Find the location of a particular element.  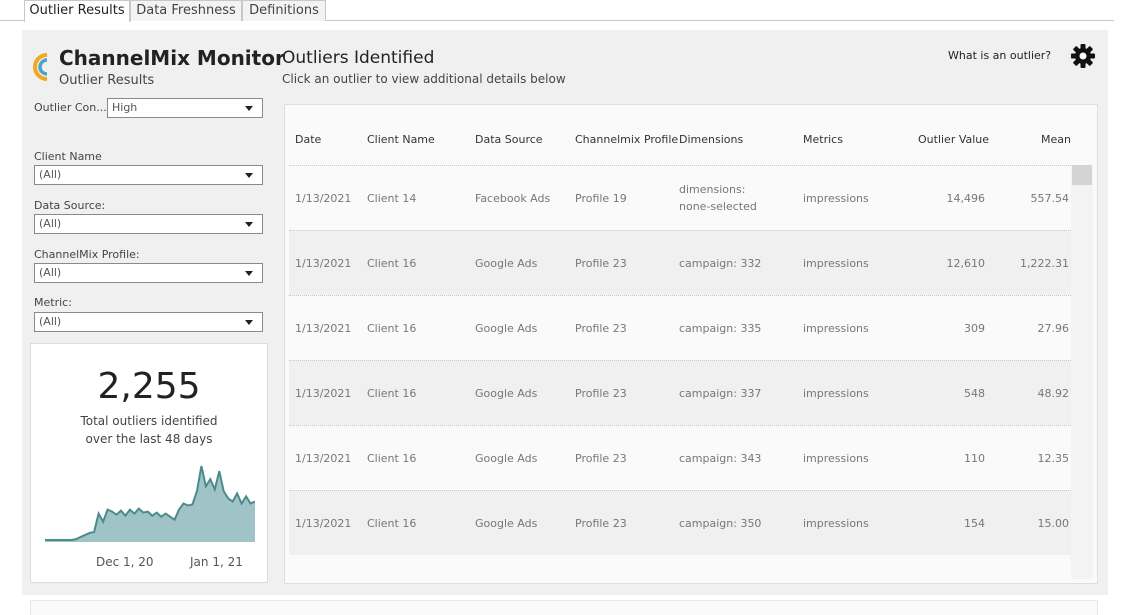

gear-icon is located at coordinates (1083, 56).